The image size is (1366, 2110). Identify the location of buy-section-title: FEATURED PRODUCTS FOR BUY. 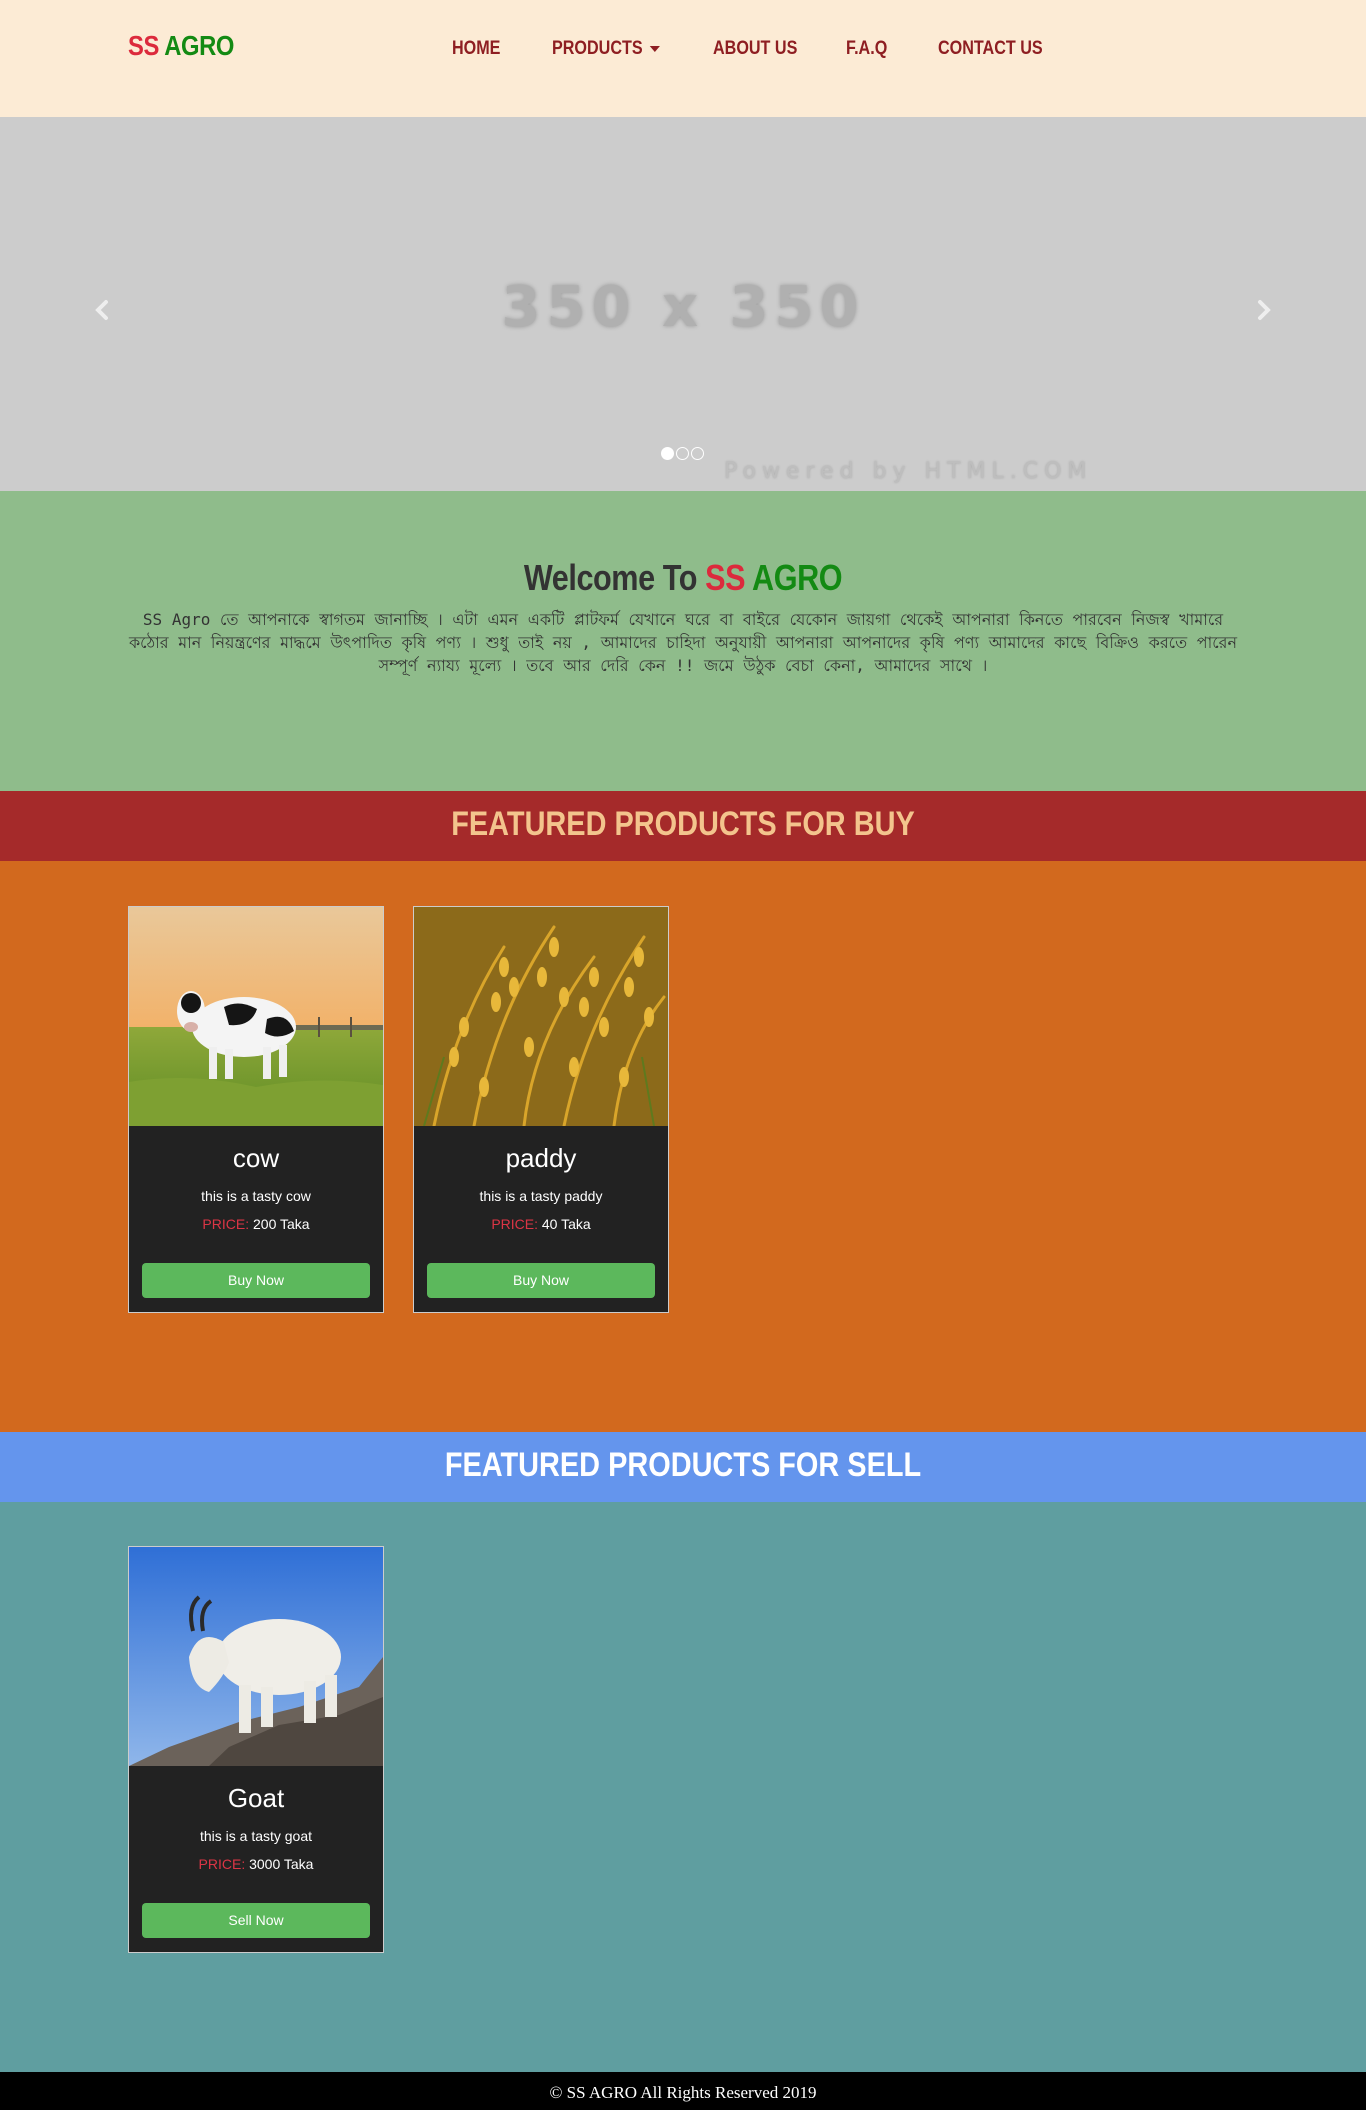
(683, 824).